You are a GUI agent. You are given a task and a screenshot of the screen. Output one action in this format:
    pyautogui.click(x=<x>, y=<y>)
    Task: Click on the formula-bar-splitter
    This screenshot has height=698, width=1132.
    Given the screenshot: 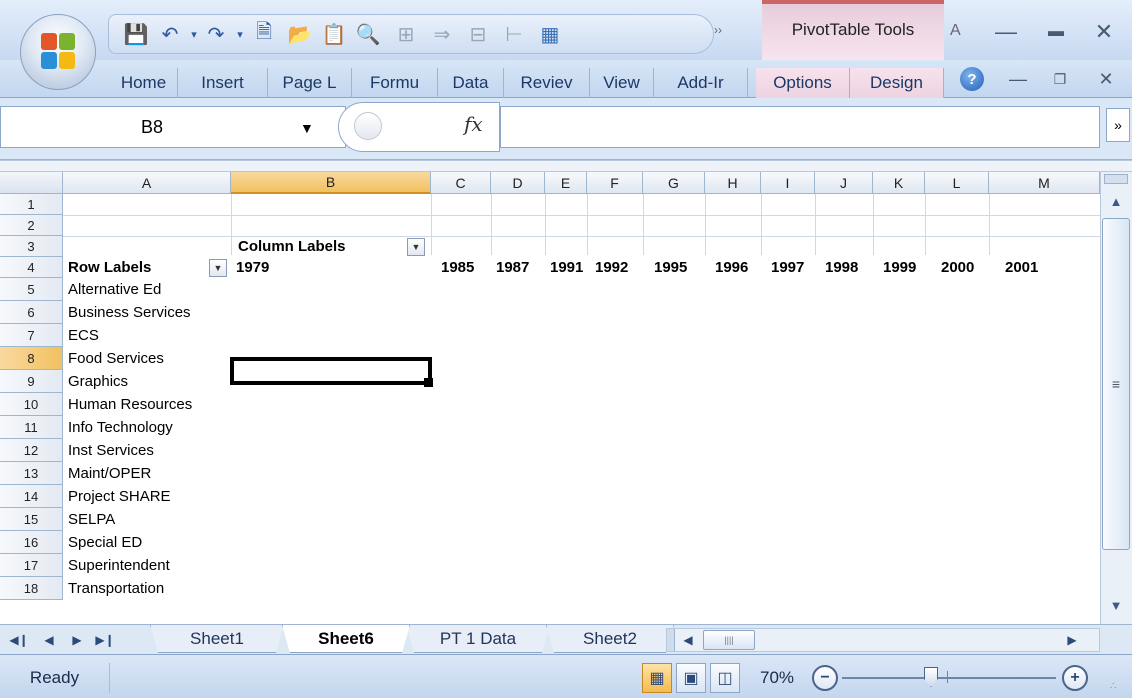 What is the action you would take?
    pyautogui.click(x=566, y=166)
    